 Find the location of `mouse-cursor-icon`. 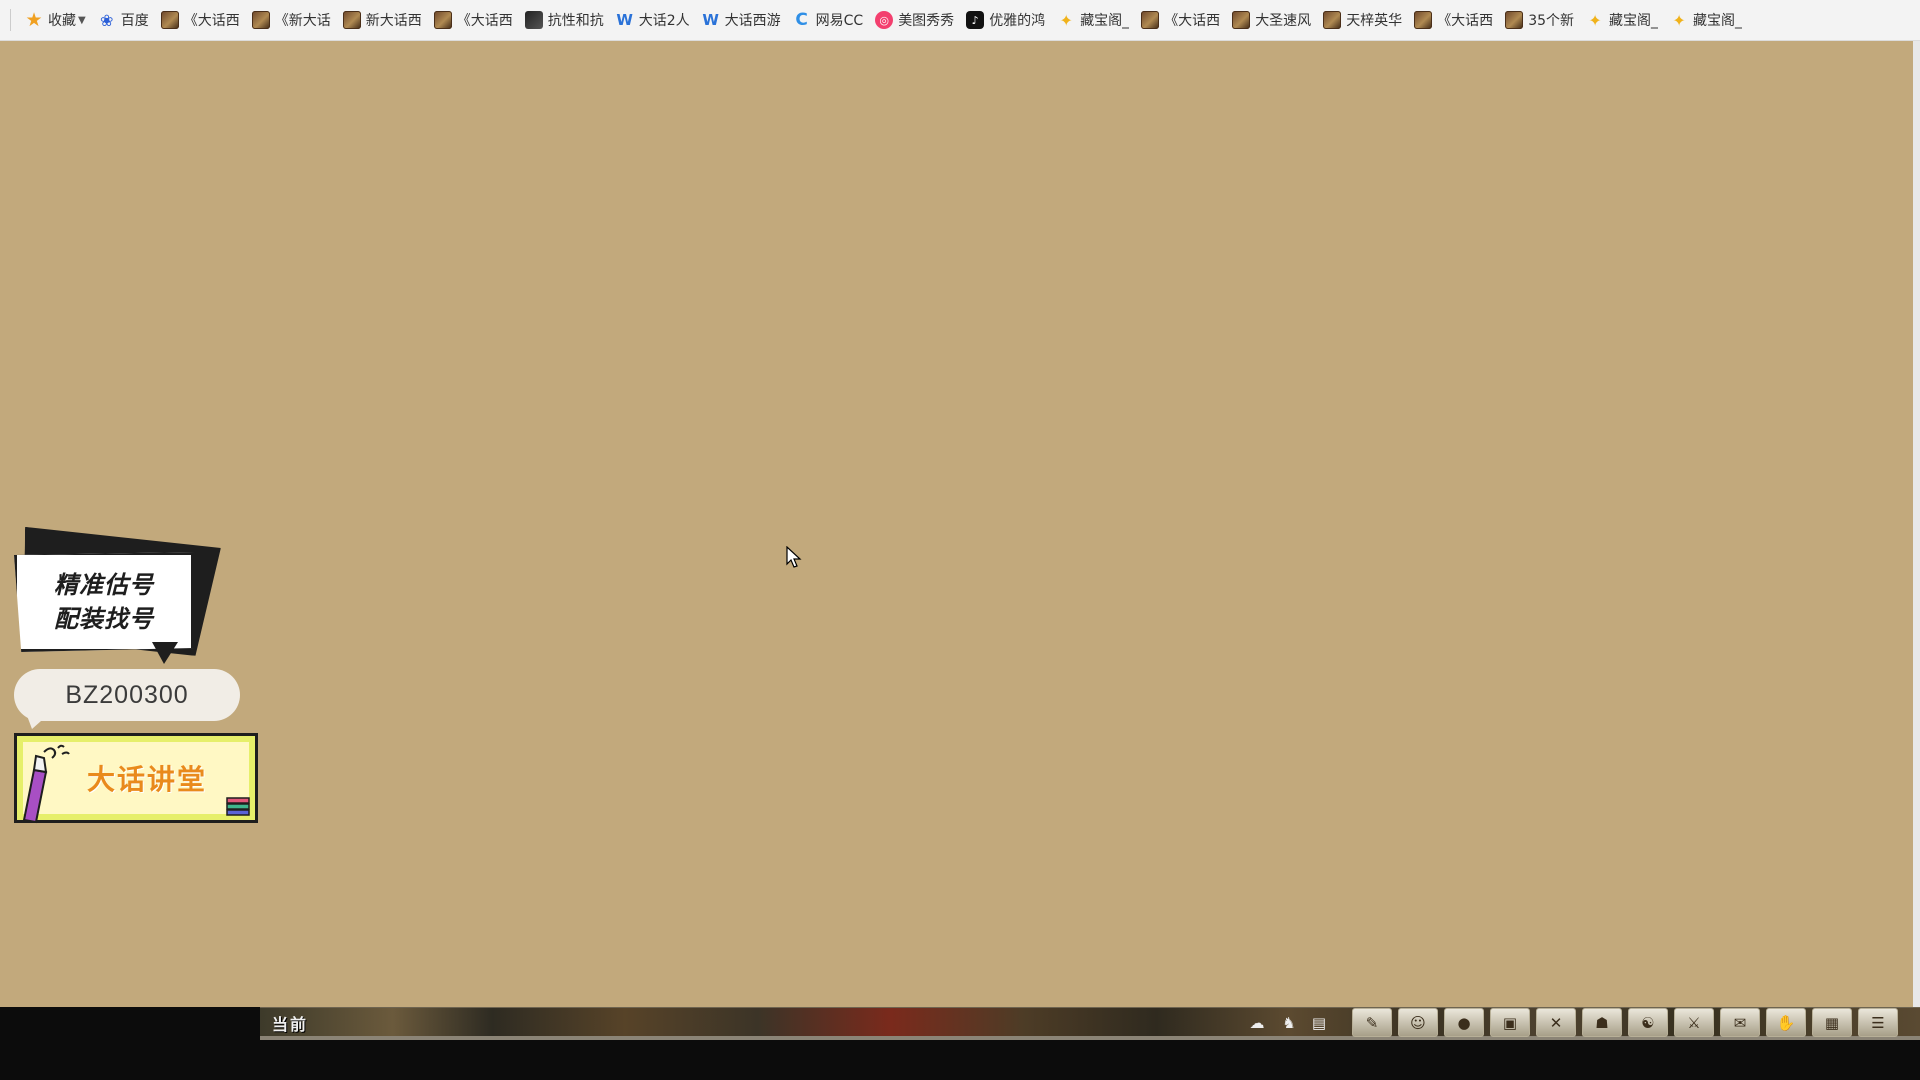

mouse-cursor-icon is located at coordinates (794, 557).